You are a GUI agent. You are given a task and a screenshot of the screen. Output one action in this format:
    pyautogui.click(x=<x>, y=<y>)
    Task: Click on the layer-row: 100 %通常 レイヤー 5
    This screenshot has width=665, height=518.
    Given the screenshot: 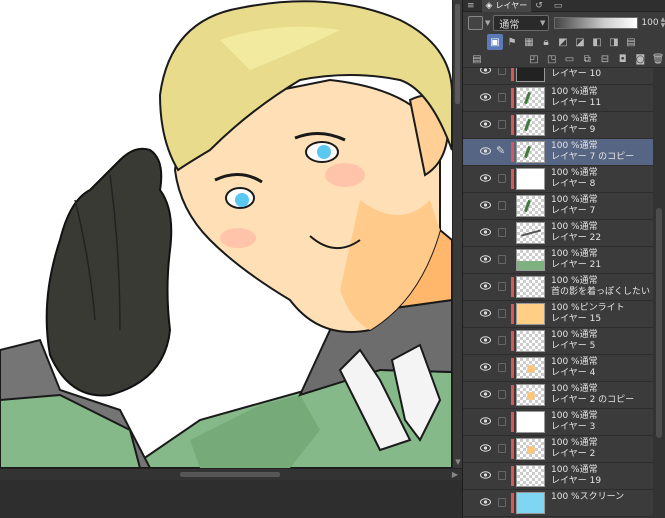 What is the action you would take?
    pyautogui.click(x=558, y=341)
    